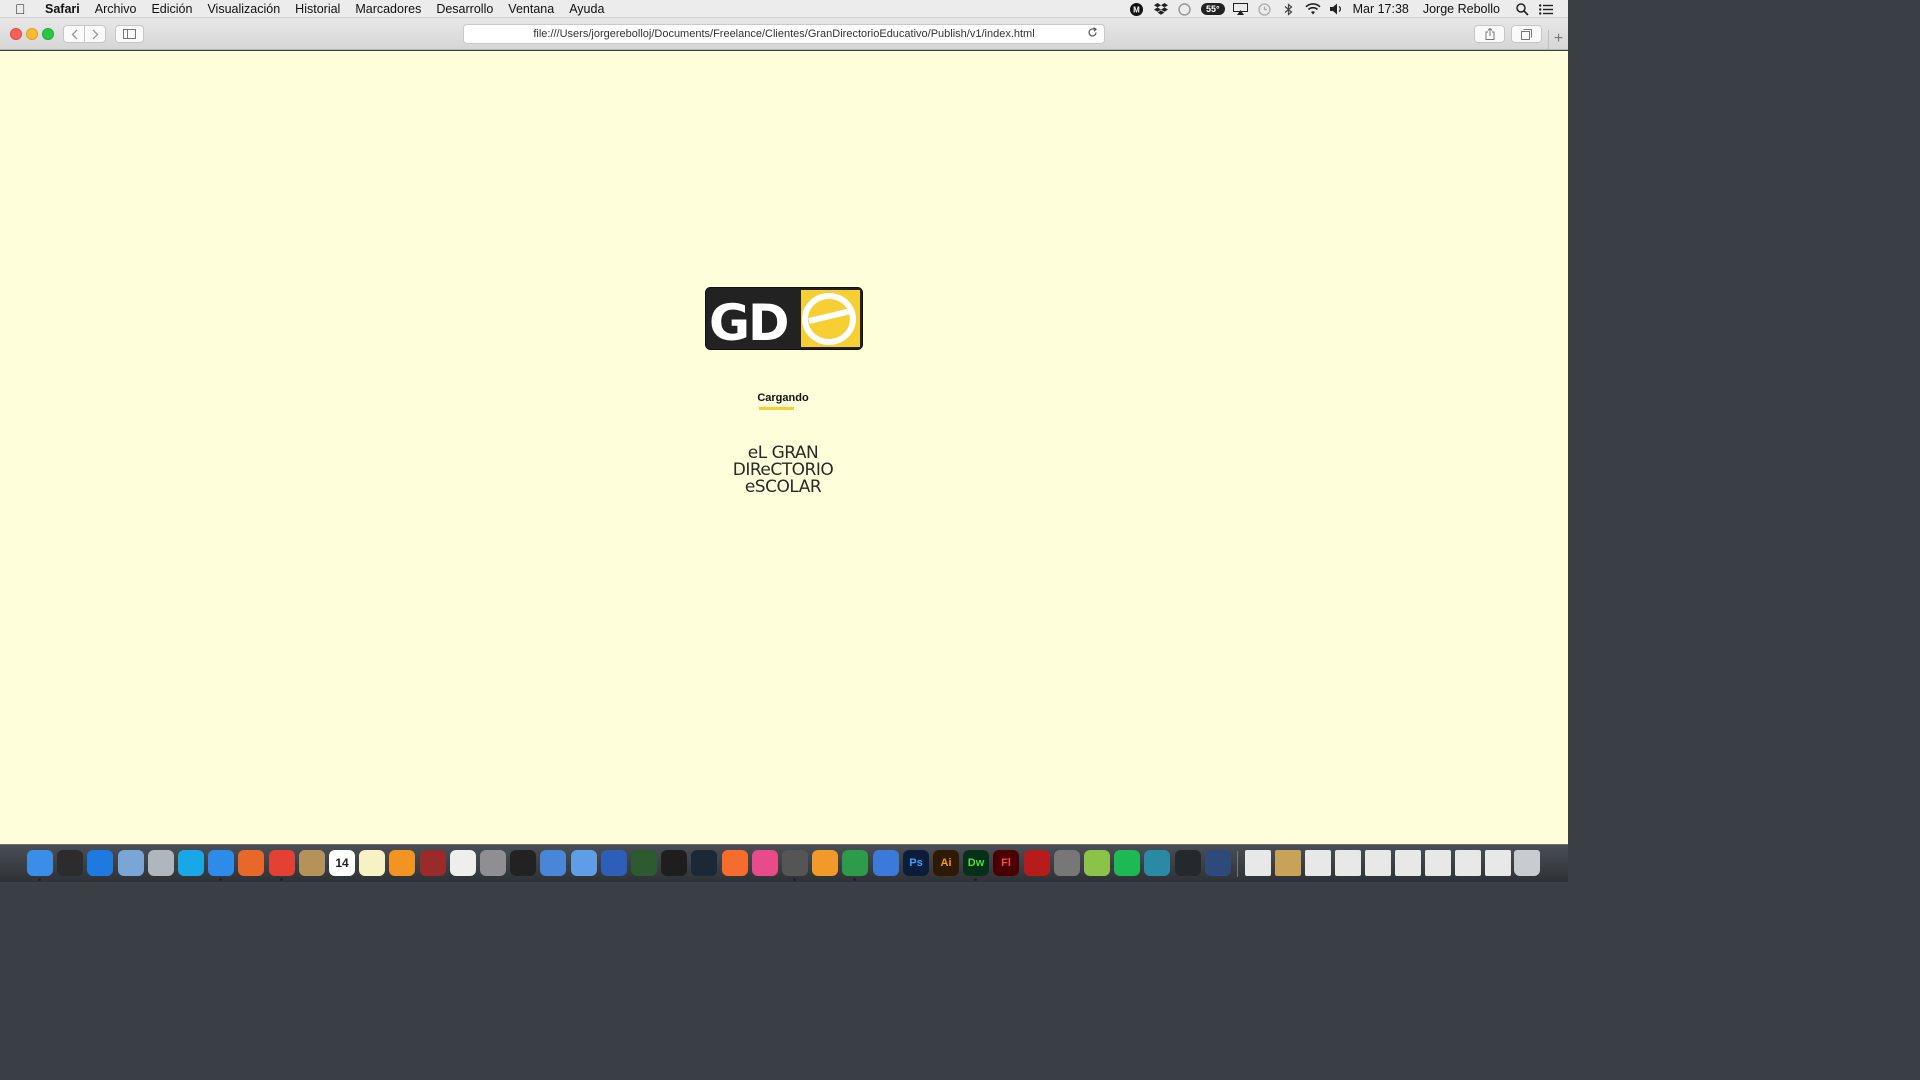 This screenshot has height=1080, width=1920. I want to click on terminal-icon, so click(523, 863).